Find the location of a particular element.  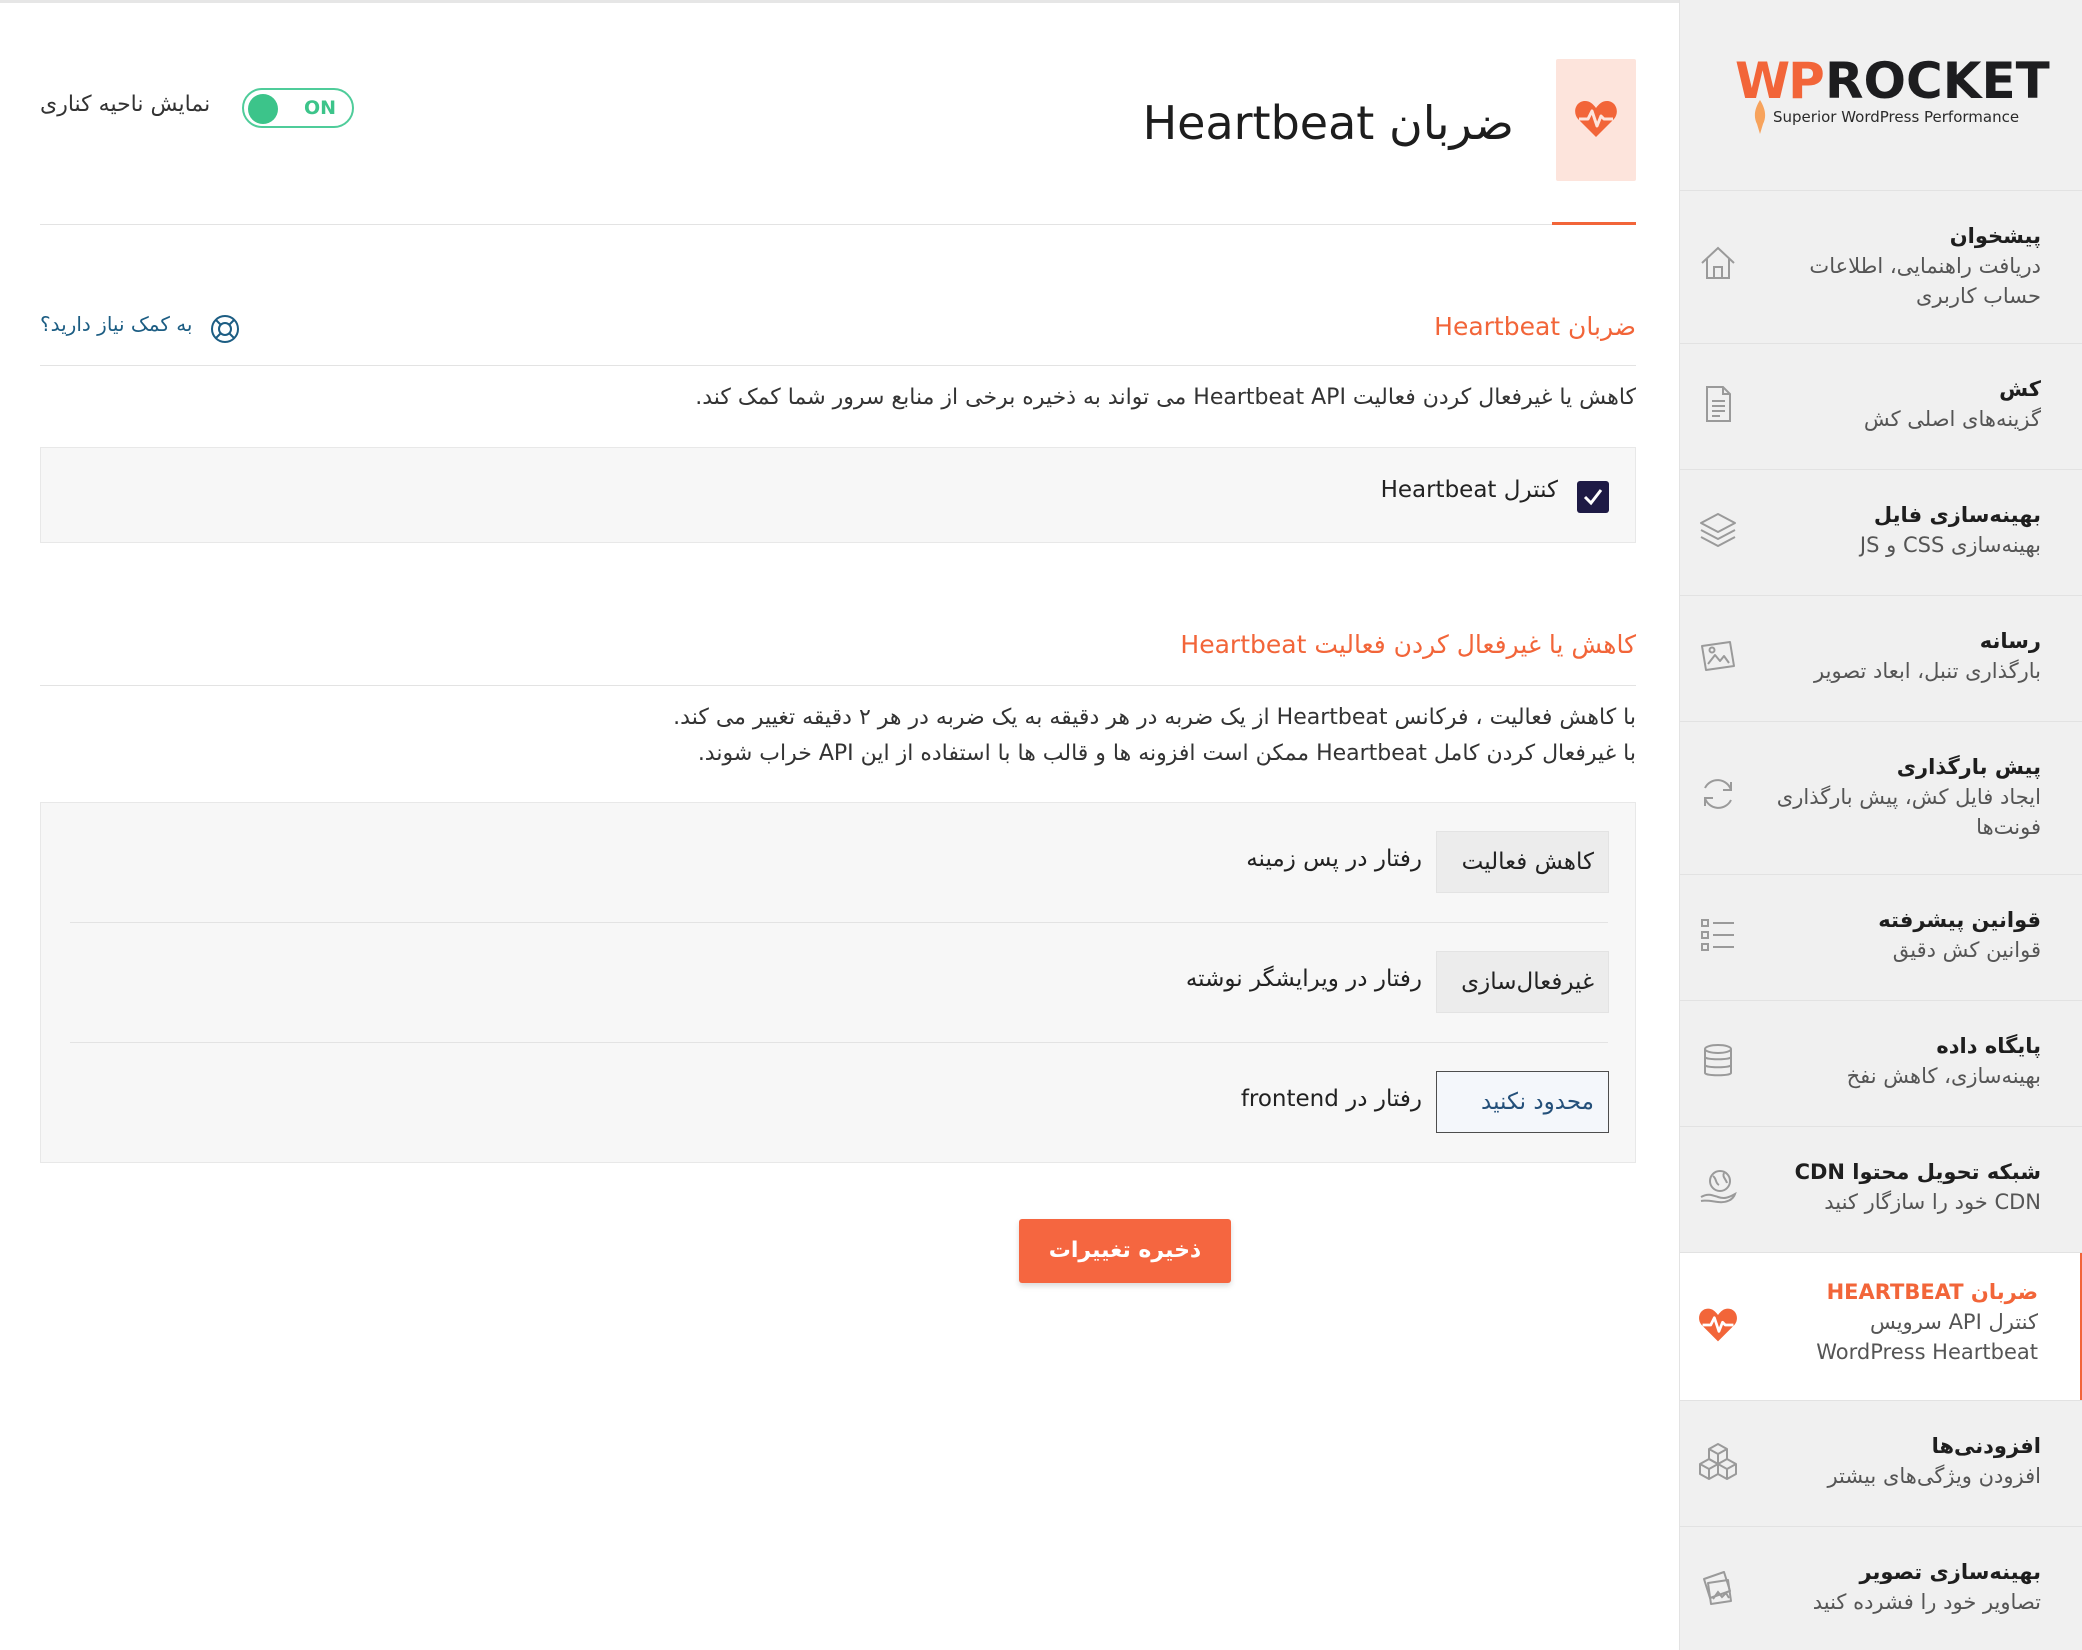

image-icon is located at coordinates (1718, 656).